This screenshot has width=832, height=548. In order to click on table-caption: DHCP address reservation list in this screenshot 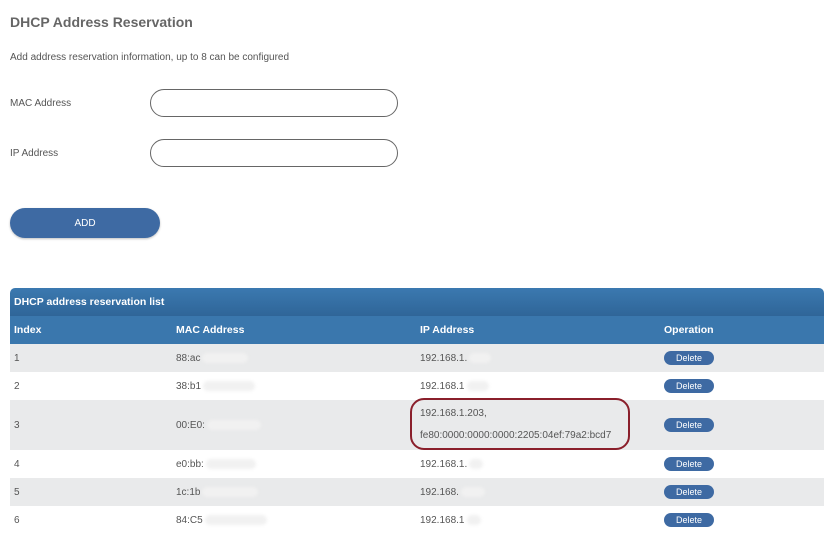, I will do `click(417, 302)`.